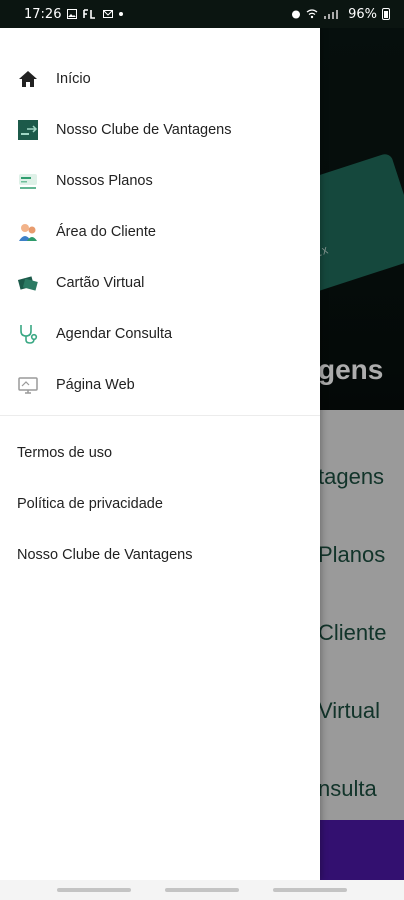  What do you see at coordinates (28, 130) in the screenshot?
I see `club-card-icon` at bounding box center [28, 130].